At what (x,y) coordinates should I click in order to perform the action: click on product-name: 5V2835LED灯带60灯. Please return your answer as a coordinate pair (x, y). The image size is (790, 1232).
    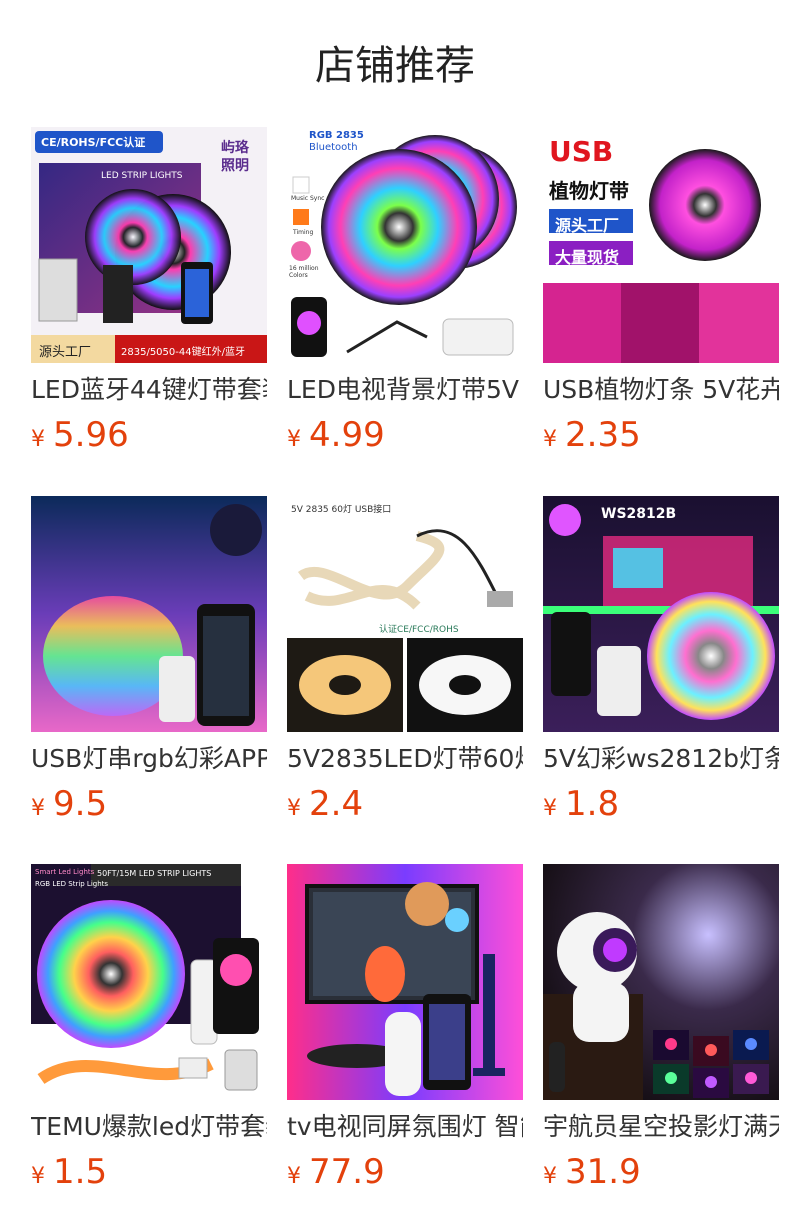
    Looking at the image, I should click on (405, 759).